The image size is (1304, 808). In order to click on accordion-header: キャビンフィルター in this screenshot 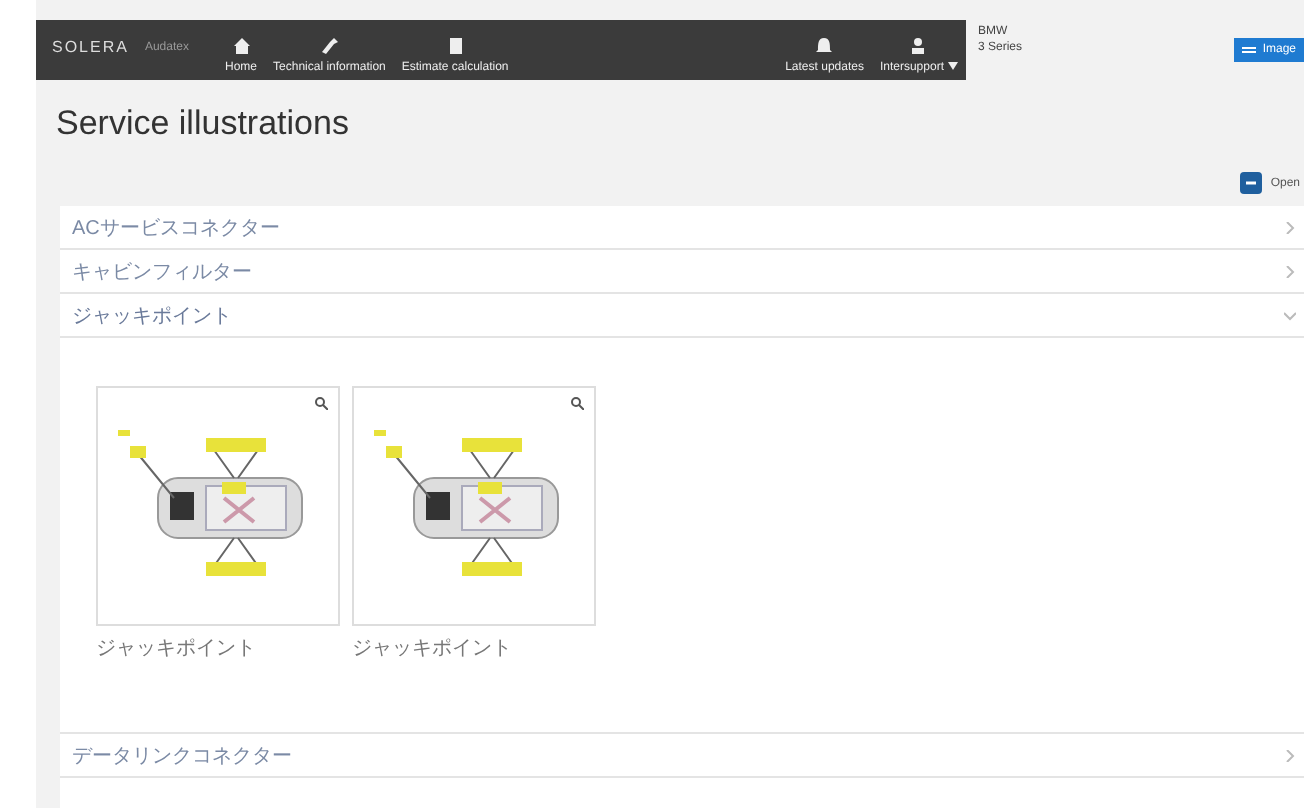, I will do `click(682, 272)`.